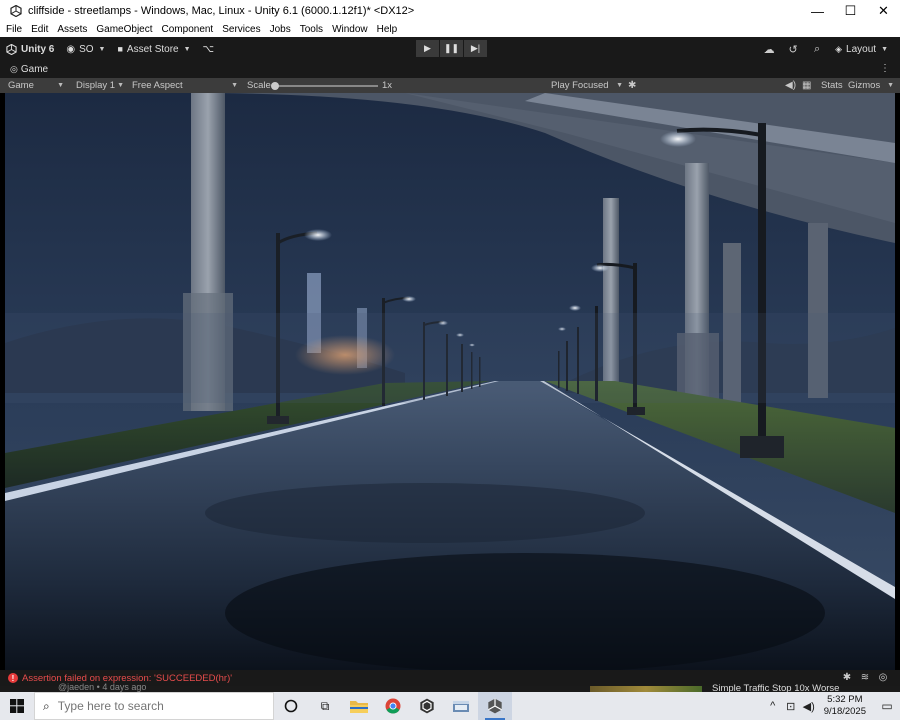 The image size is (900, 720). I want to click on clock-time: 5:32 PM, so click(845, 699).